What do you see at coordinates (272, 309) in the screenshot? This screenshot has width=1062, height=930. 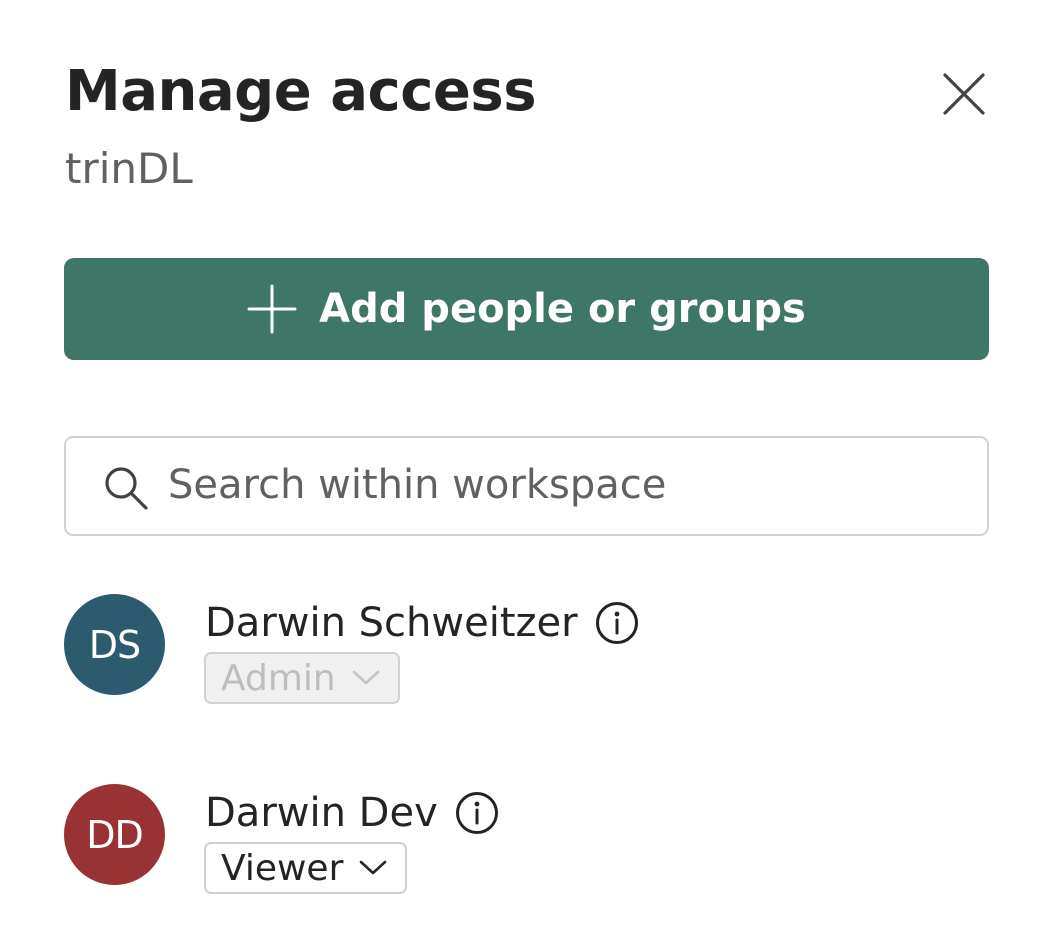 I see `plus-icon` at bounding box center [272, 309].